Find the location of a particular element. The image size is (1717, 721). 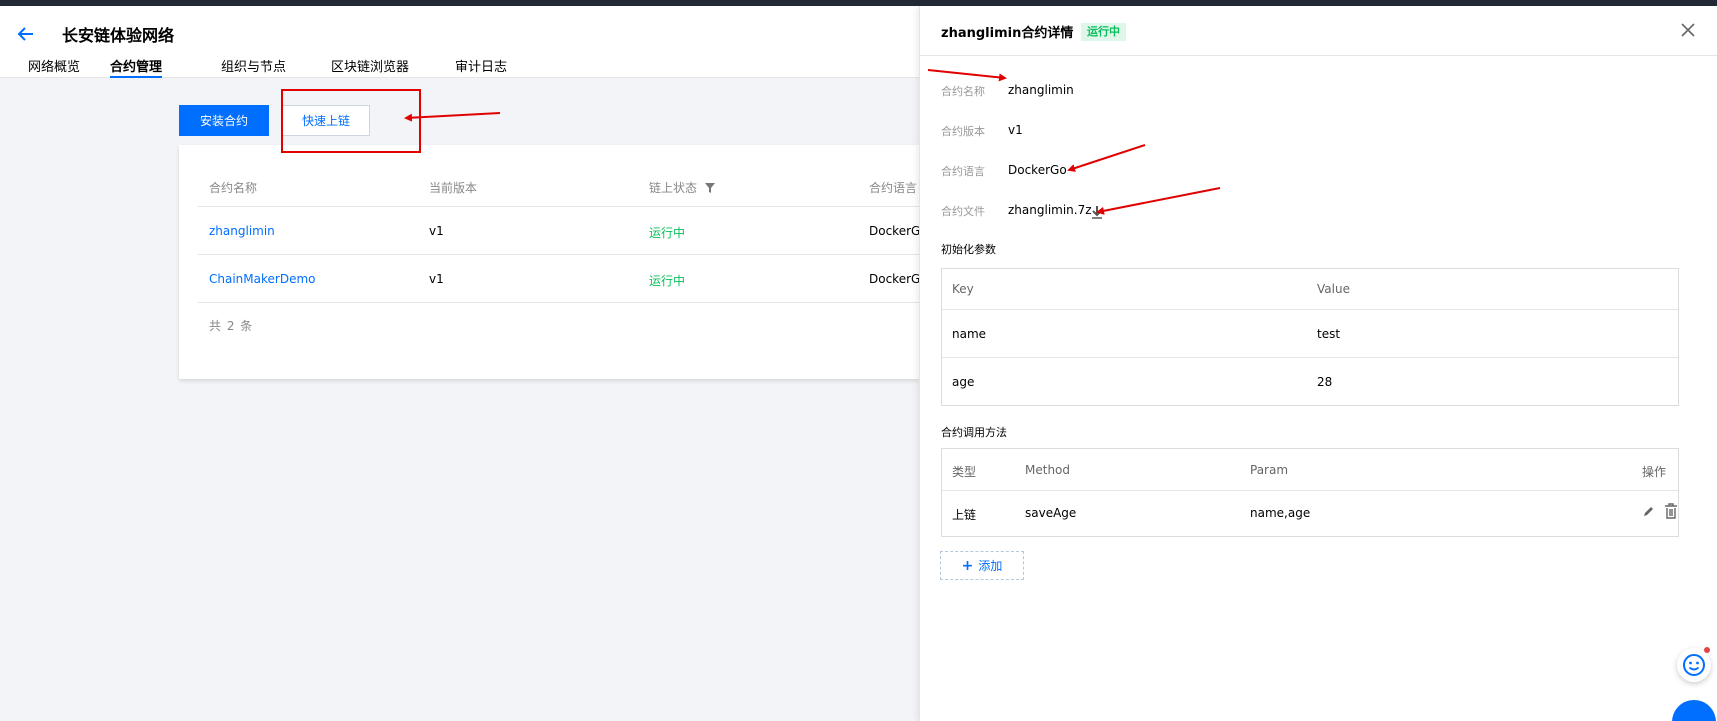

chat-assistant-button is located at coordinates (1694, 664).